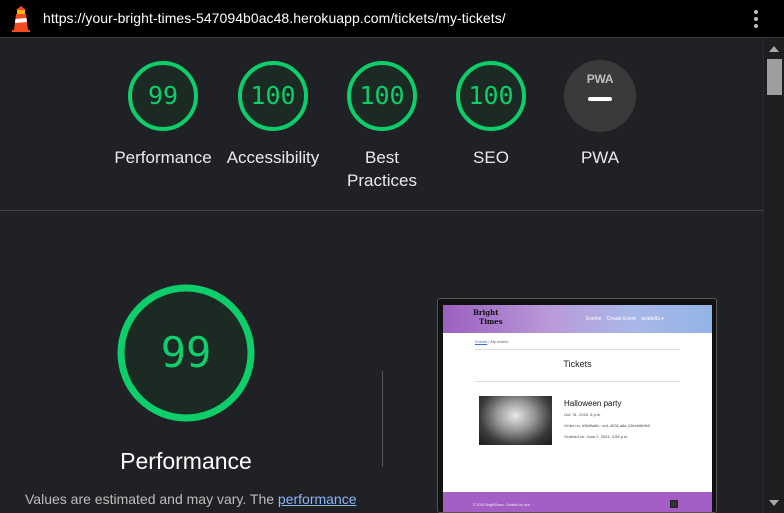 This screenshot has width=784, height=513. What do you see at coordinates (756, 19) in the screenshot?
I see `kebab-menu-icon` at bounding box center [756, 19].